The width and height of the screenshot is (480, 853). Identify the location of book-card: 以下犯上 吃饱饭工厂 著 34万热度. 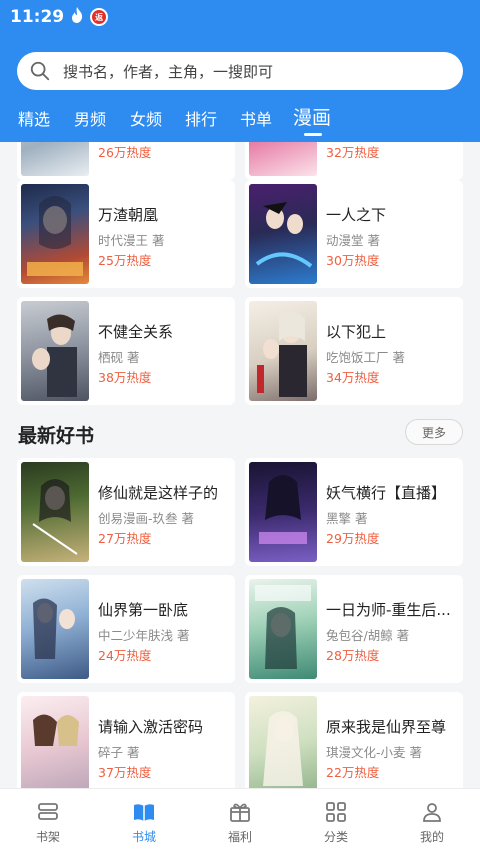
(354, 351).